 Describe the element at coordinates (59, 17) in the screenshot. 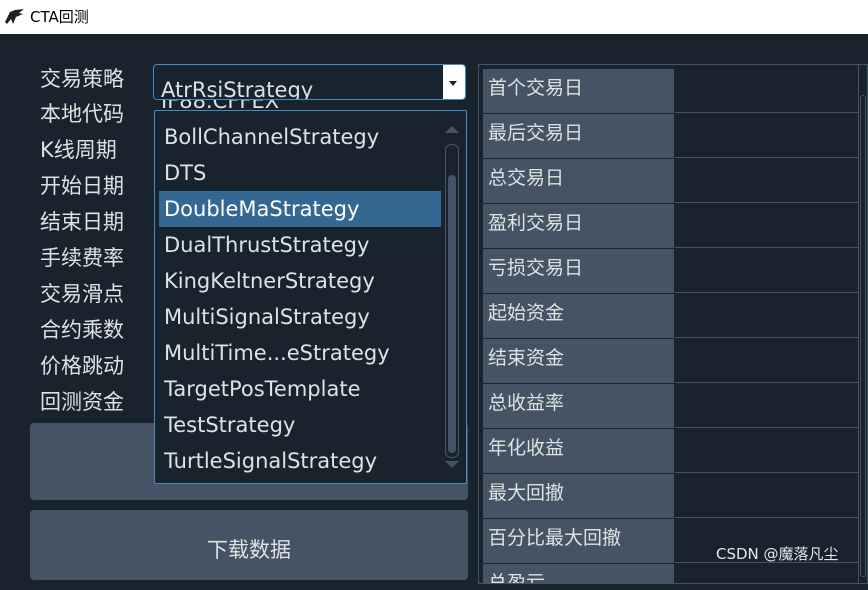

I see `window-title: CTA回测` at that location.